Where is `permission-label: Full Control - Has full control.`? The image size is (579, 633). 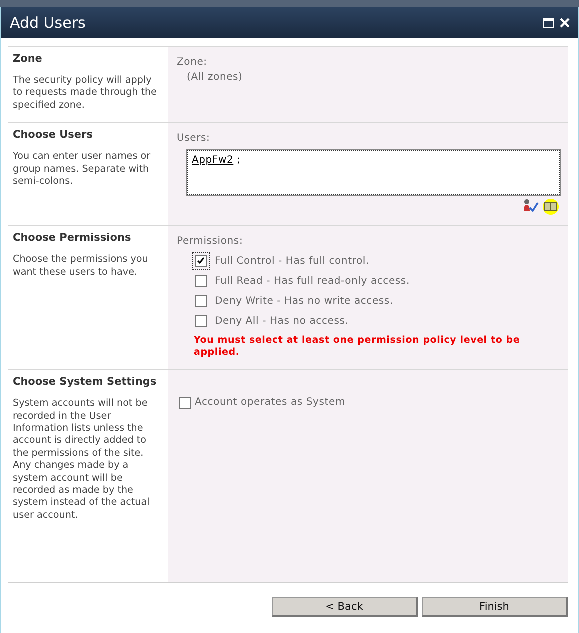
permission-label: Full Control - Has full control. is located at coordinates (292, 261).